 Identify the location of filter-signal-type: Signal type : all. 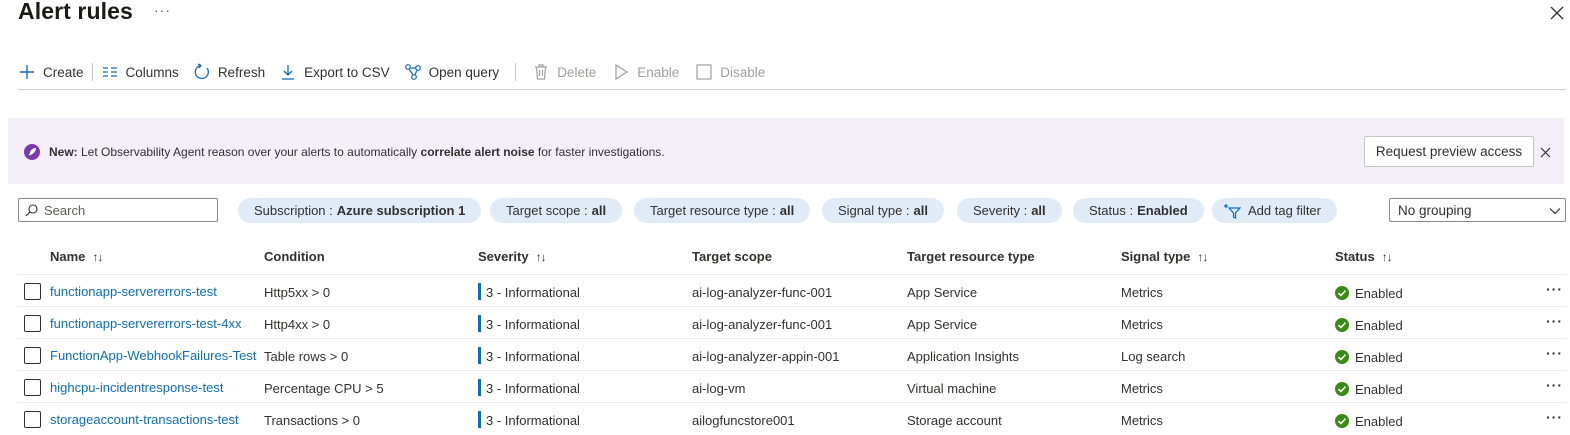
(883, 210).